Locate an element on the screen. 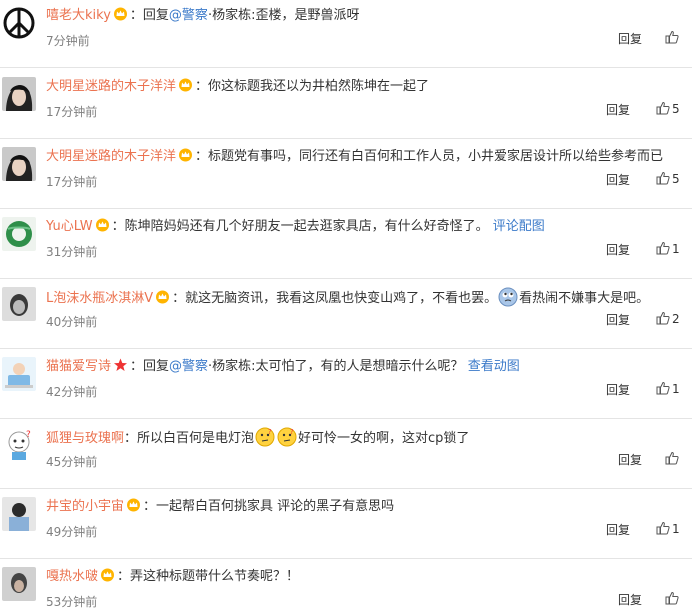 The height and width of the screenshot is (613, 700). username: Yu心LW is located at coordinates (69, 226).